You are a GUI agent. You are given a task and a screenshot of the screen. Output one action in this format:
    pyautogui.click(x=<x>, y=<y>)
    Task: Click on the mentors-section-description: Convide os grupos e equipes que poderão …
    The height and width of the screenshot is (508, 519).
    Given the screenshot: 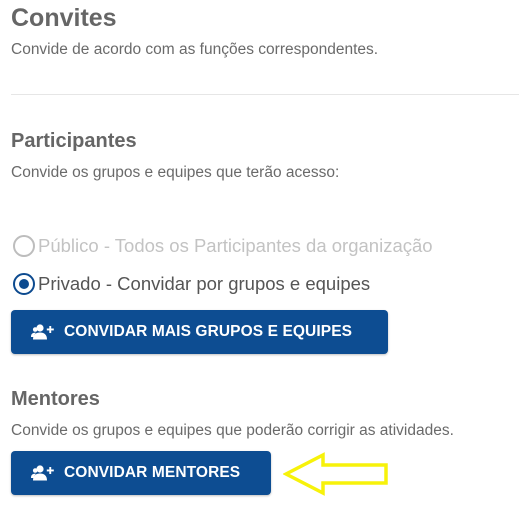 What is the action you would take?
    pyautogui.click(x=232, y=430)
    